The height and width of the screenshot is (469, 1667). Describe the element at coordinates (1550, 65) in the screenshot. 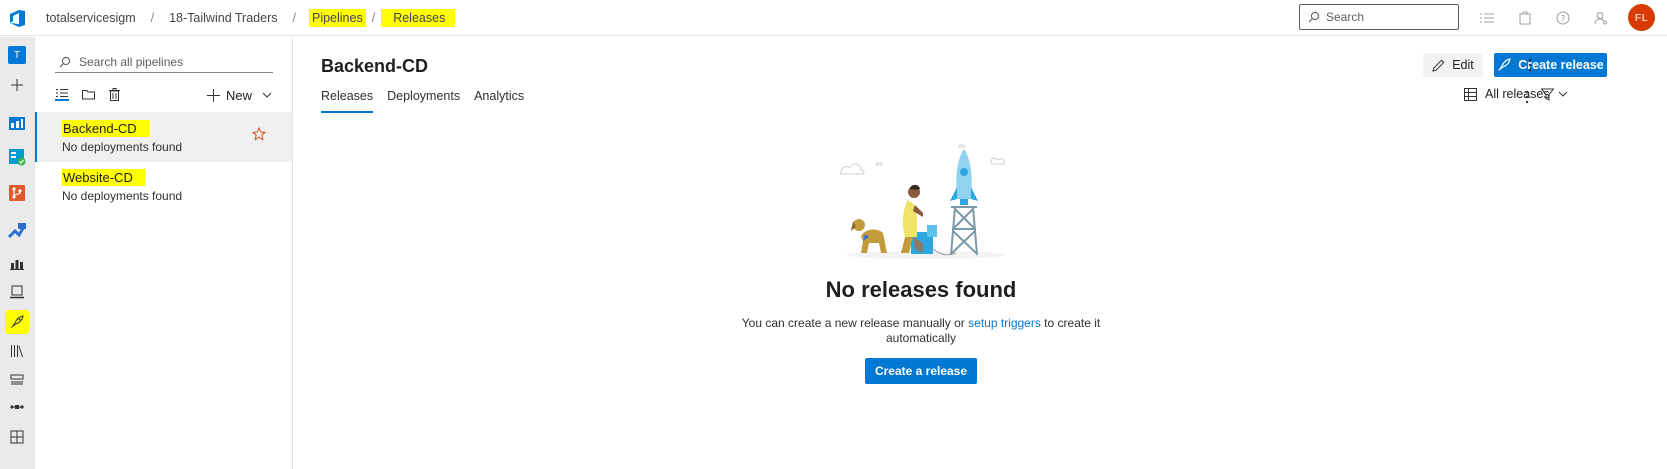

I see `create-release-button: Create release` at that location.